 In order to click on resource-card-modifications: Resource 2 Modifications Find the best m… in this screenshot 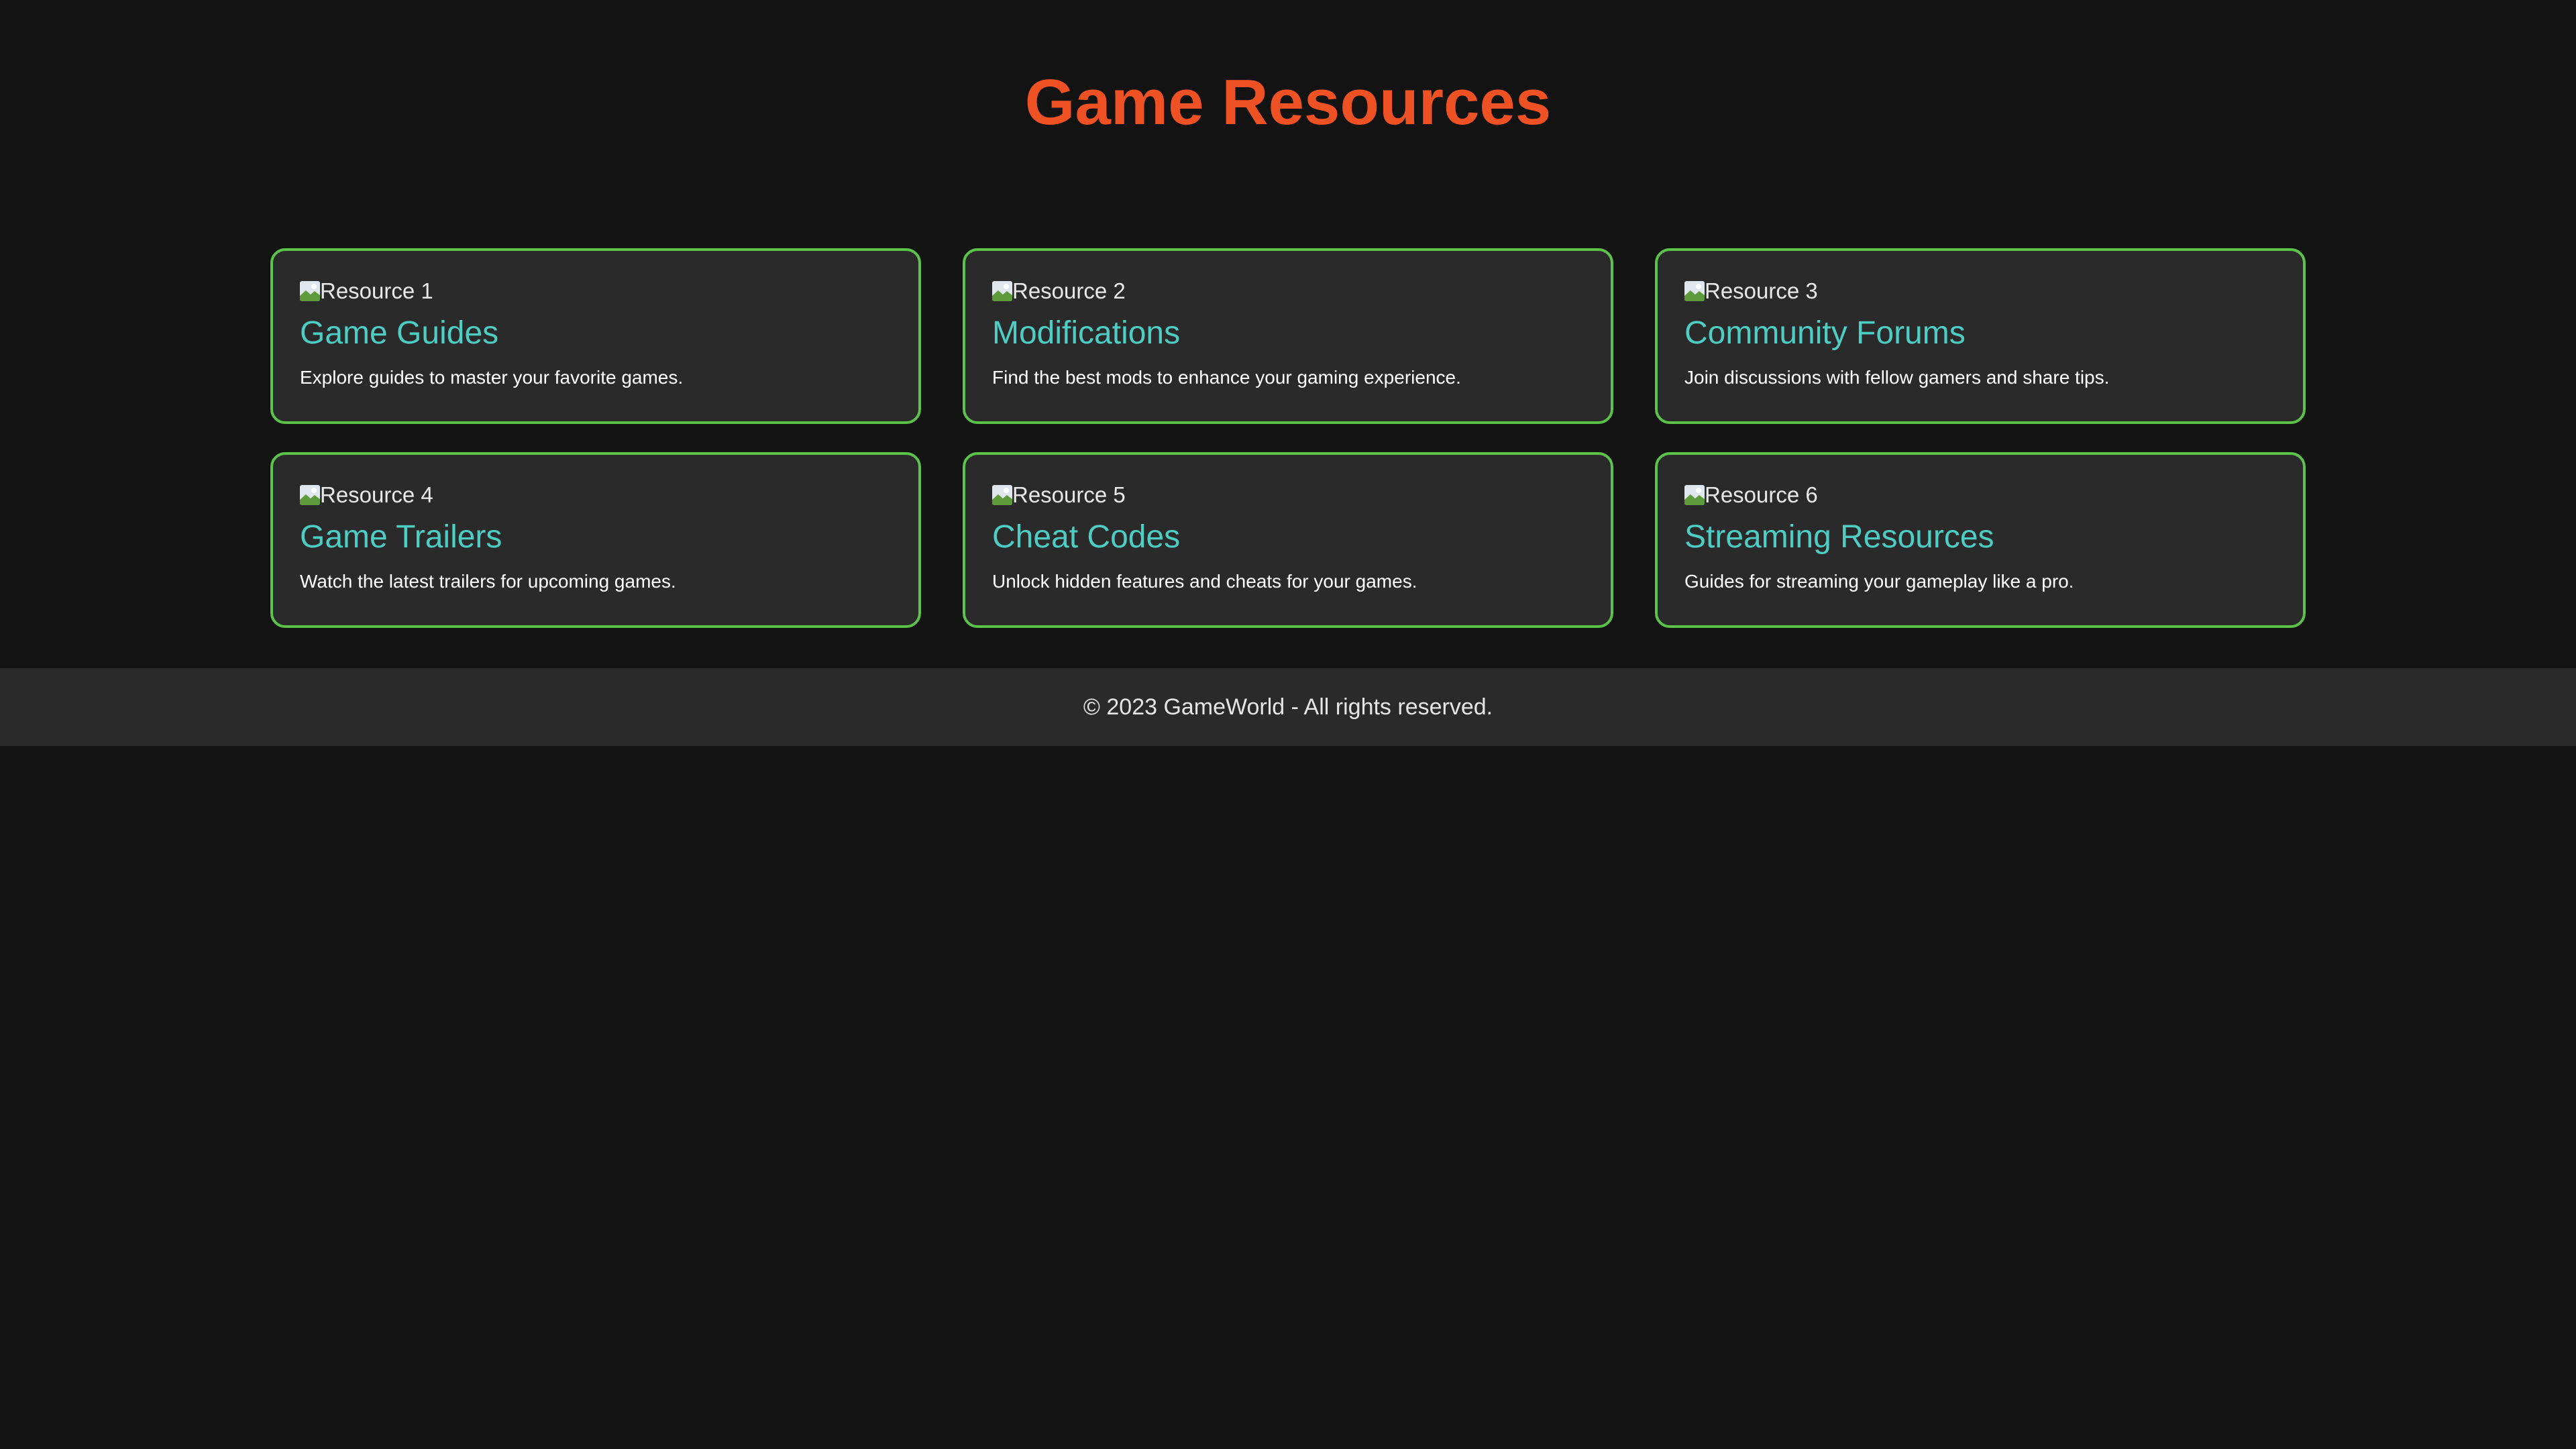, I will do `click(1288, 336)`.